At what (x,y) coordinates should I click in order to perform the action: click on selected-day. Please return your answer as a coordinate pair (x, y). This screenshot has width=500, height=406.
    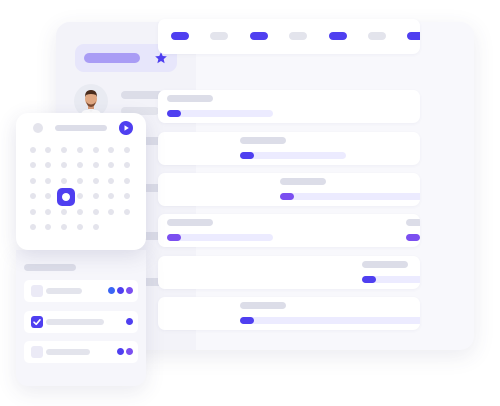
    Looking at the image, I should click on (66, 197).